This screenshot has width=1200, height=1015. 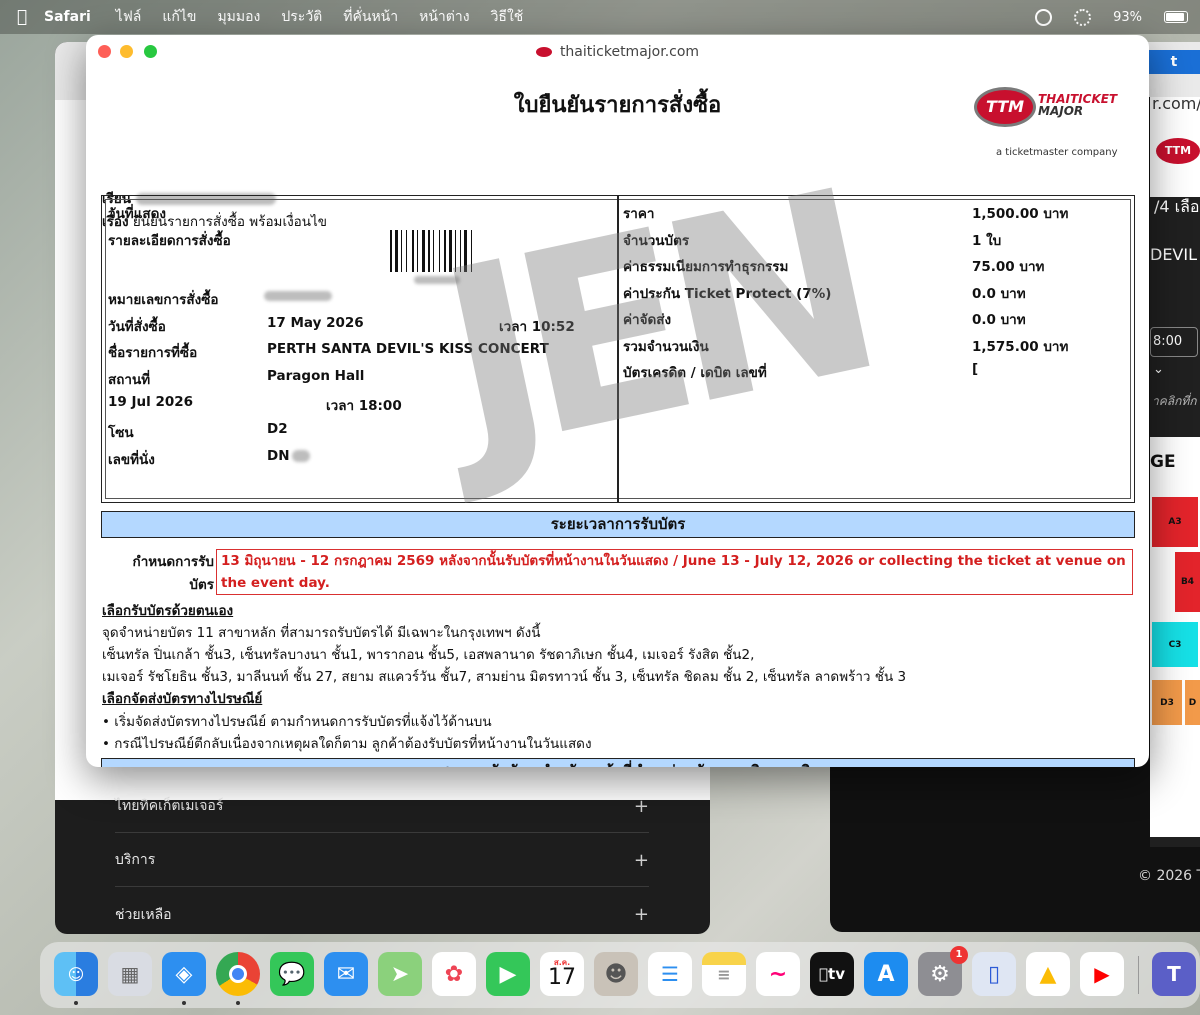 What do you see at coordinates (706, 267) in the screenshot?
I see `fee-label: ค่าธรรมเนียมการทำธุรกรรม` at bounding box center [706, 267].